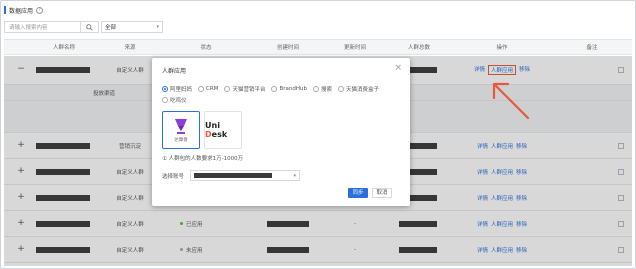 This screenshot has width=636, height=269. What do you see at coordinates (216, 130) in the screenshot?
I see `unidesk-logo: Uni Desk` at bounding box center [216, 130].